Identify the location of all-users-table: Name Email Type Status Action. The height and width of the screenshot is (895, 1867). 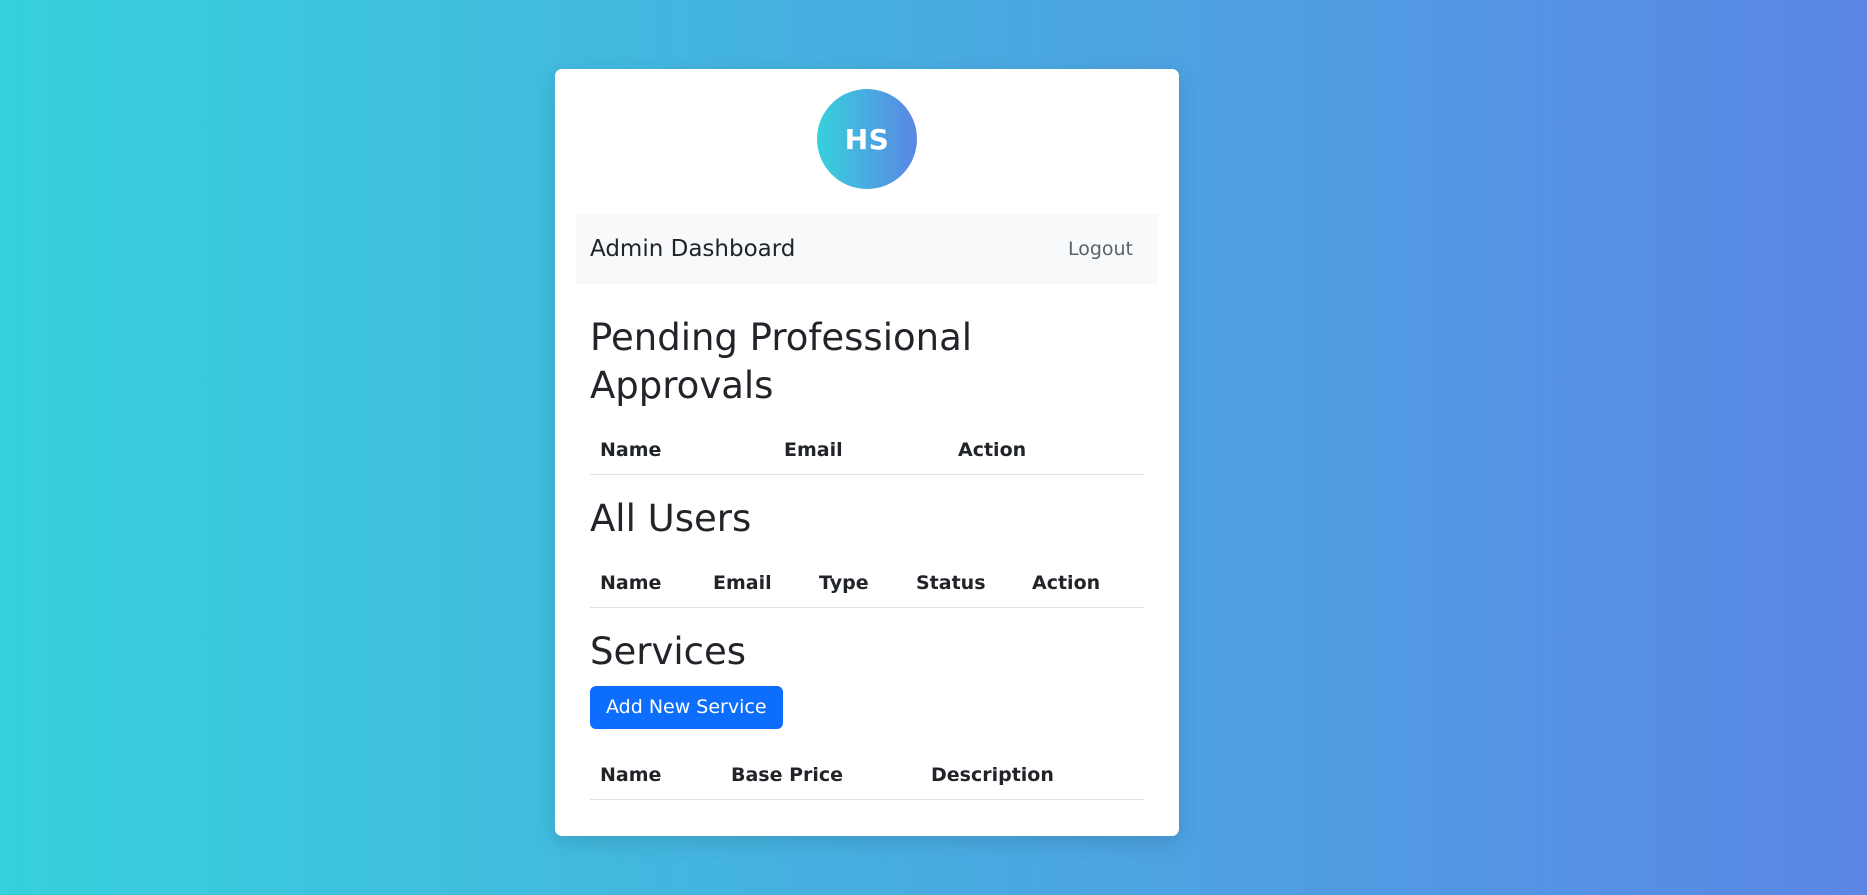
(867, 584).